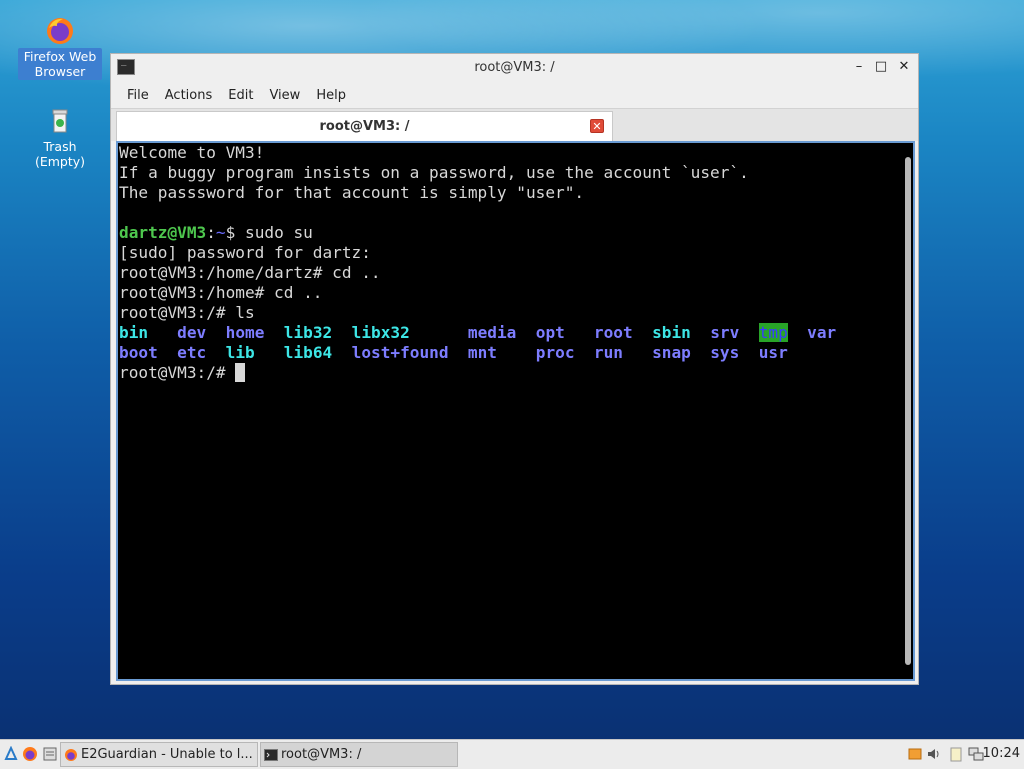 This screenshot has height=769, width=1024. What do you see at coordinates (773, 332) in the screenshot?
I see `ls-entry-tmp: tmp` at bounding box center [773, 332].